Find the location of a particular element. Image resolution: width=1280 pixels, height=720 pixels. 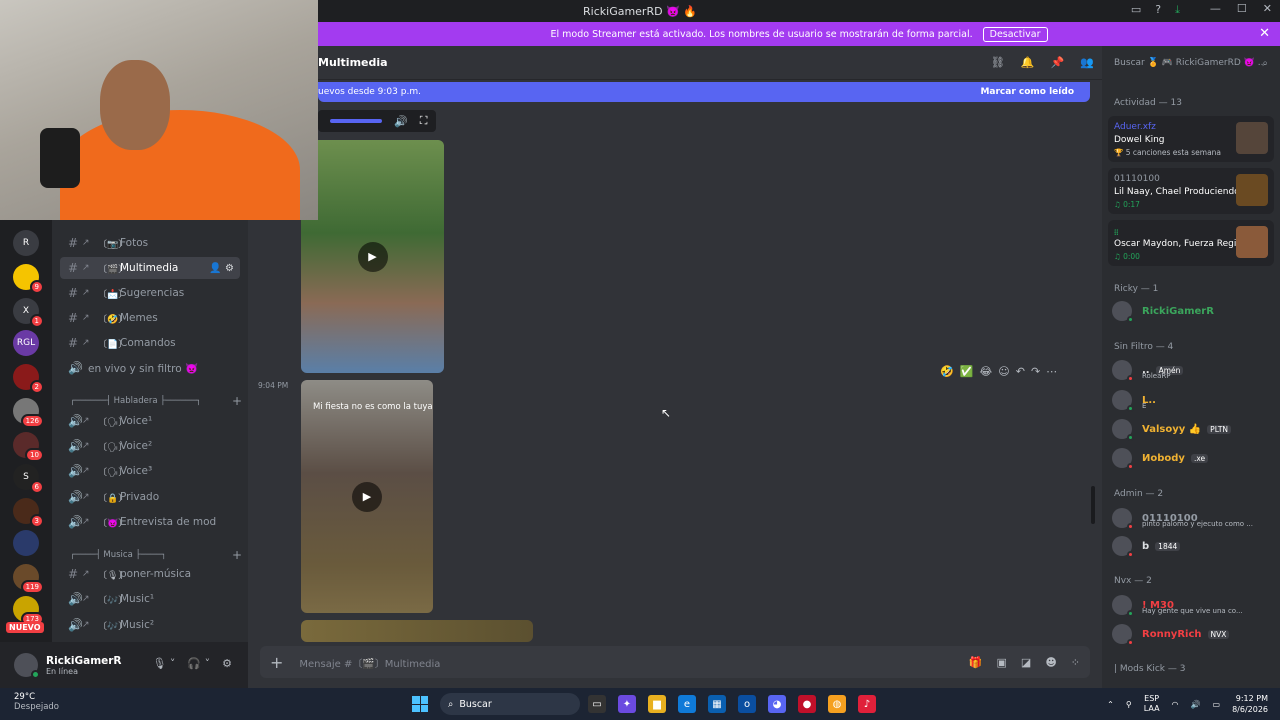

server-icon: 119 is located at coordinates (28, 579).